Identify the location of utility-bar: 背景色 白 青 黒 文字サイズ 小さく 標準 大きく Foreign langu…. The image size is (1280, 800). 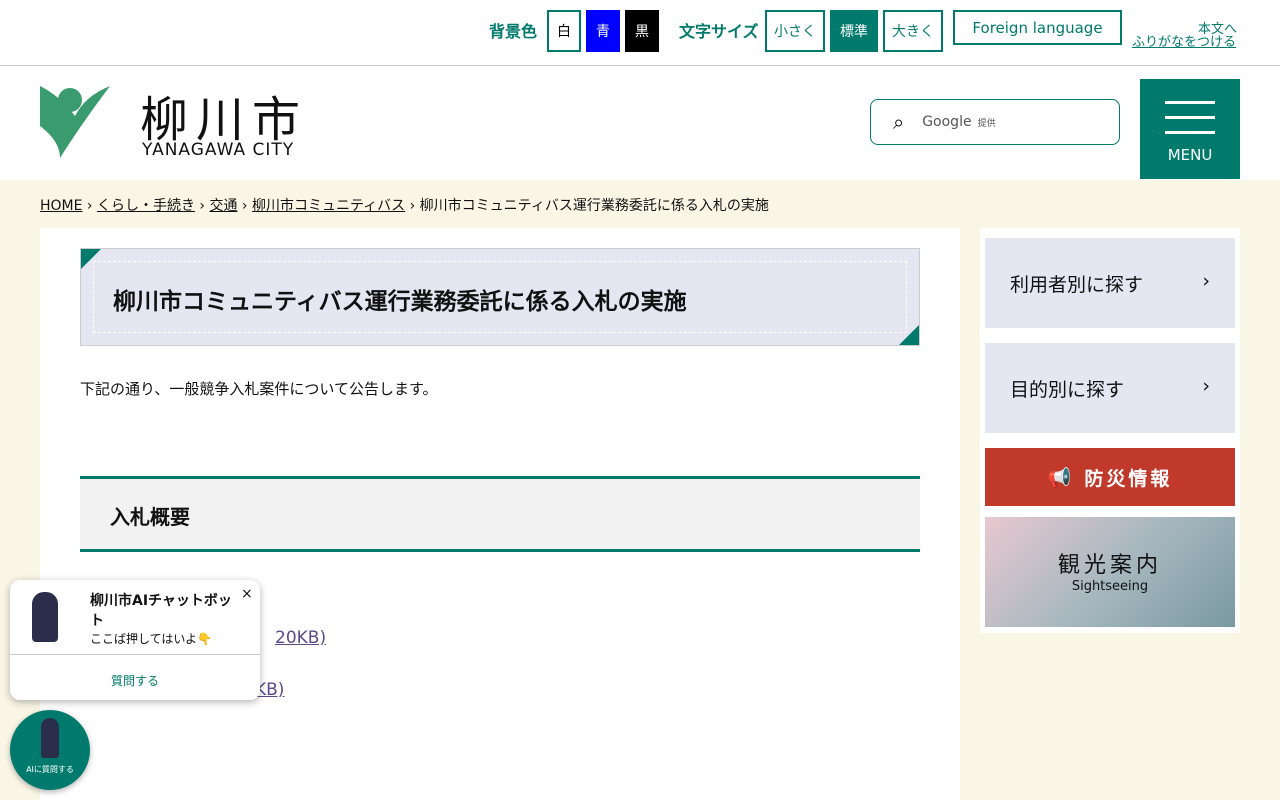
(640, 33).